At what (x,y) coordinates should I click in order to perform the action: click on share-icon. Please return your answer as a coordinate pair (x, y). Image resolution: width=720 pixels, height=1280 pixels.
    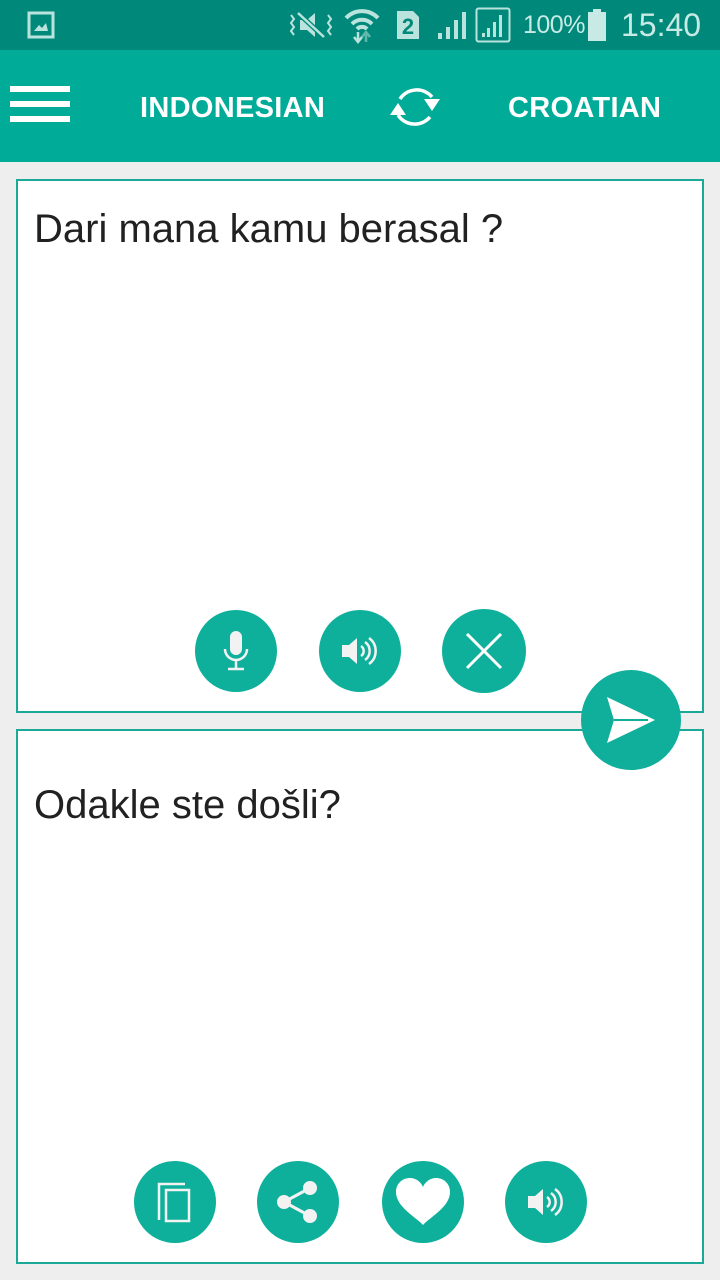
    Looking at the image, I should click on (297, 1202).